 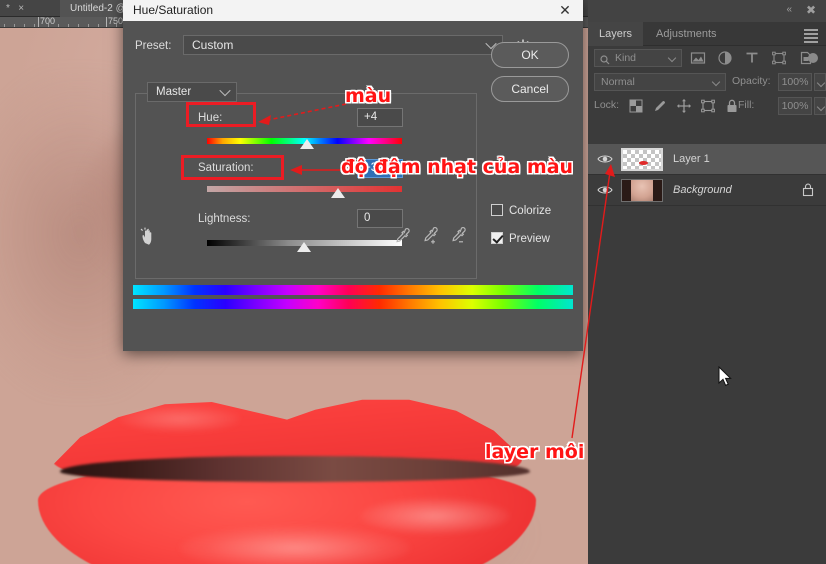 What do you see at coordinates (368, 96) in the screenshot?
I see `annotation-mau: màu` at bounding box center [368, 96].